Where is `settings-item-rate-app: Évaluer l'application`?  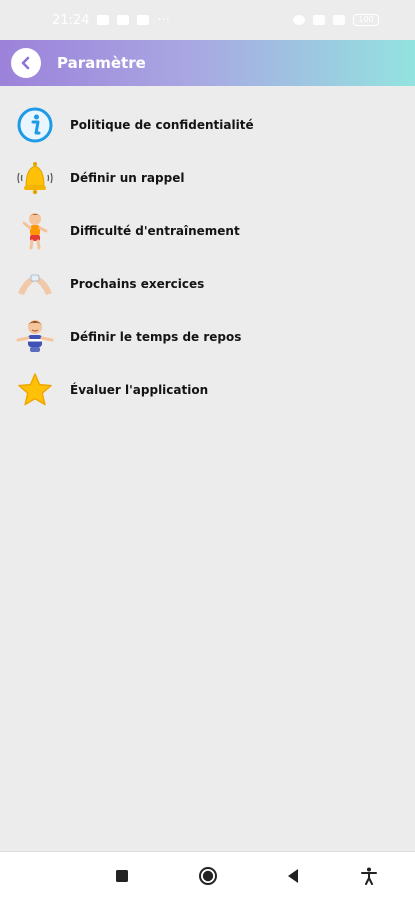 settings-item-rate-app: Évaluer l'application is located at coordinates (207, 389).